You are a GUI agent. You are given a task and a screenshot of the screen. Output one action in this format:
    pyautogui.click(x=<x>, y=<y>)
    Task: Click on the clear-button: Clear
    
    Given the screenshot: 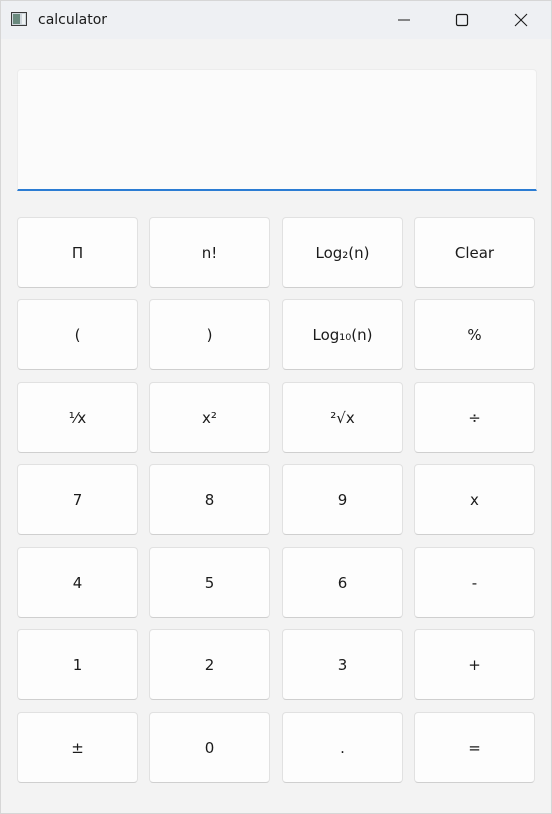 What is the action you would take?
    pyautogui.click(x=474, y=252)
    